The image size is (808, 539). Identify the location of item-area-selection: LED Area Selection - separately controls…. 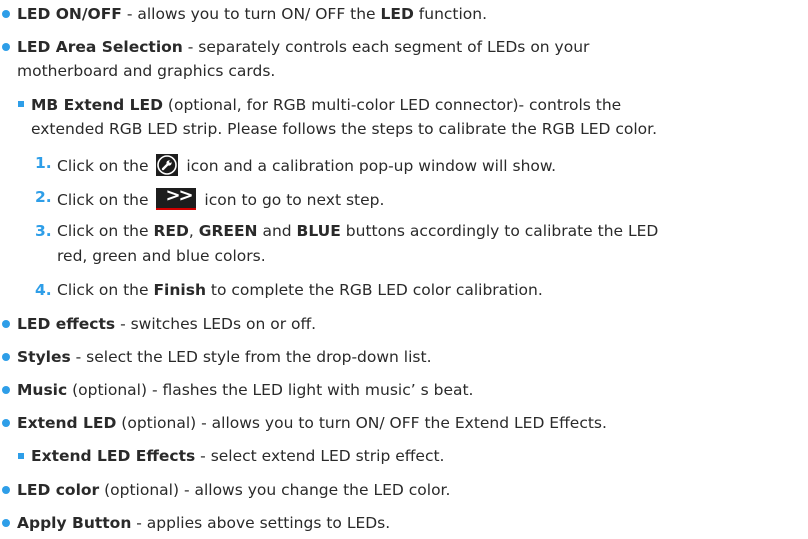
(303, 47).